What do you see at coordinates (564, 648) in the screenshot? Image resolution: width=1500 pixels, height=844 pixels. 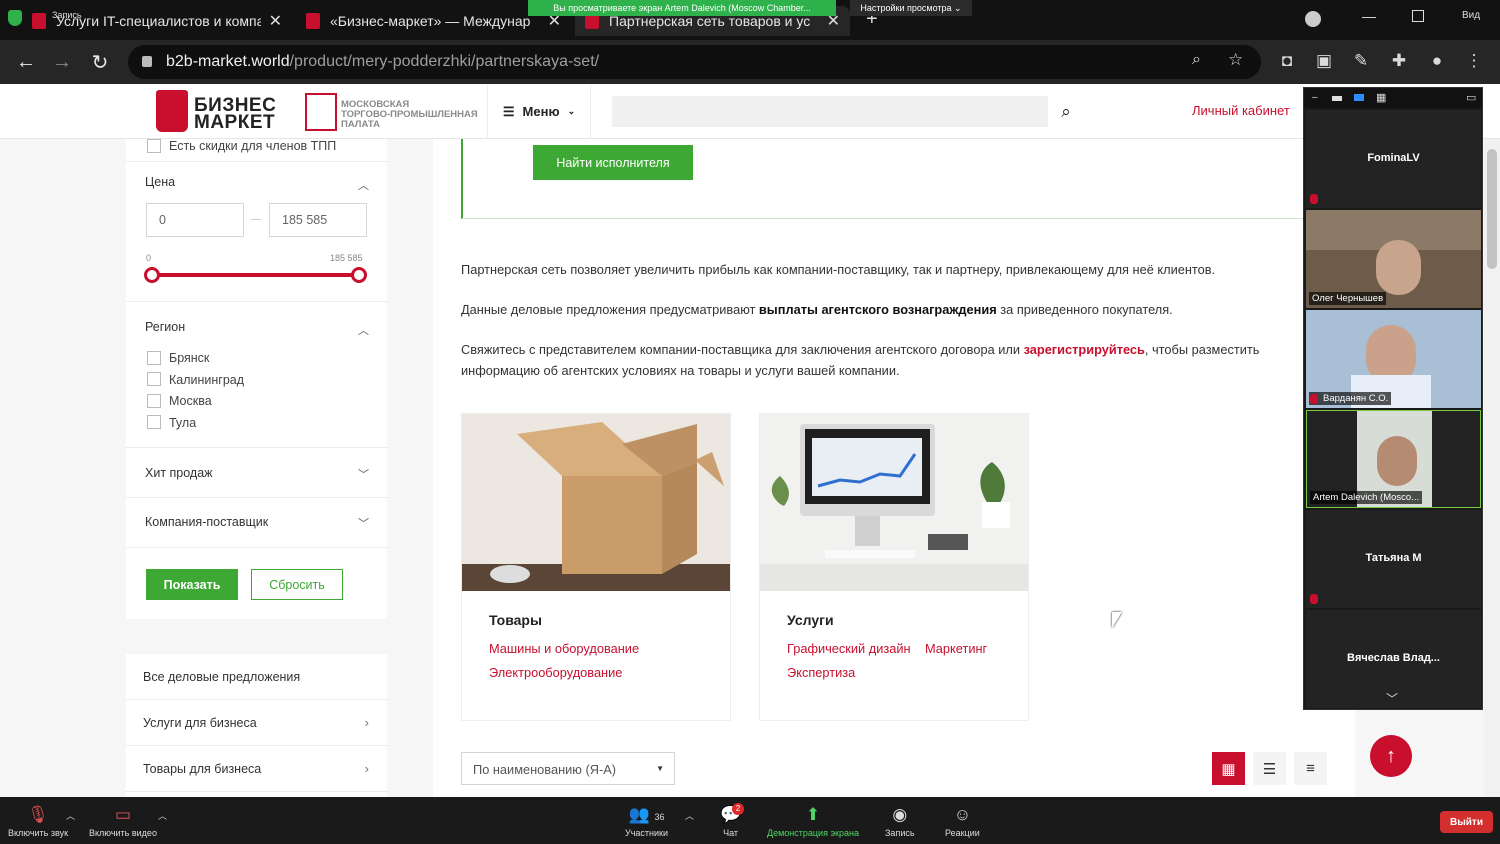 I see `card-link: Машины и оборудование` at bounding box center [564, 648].